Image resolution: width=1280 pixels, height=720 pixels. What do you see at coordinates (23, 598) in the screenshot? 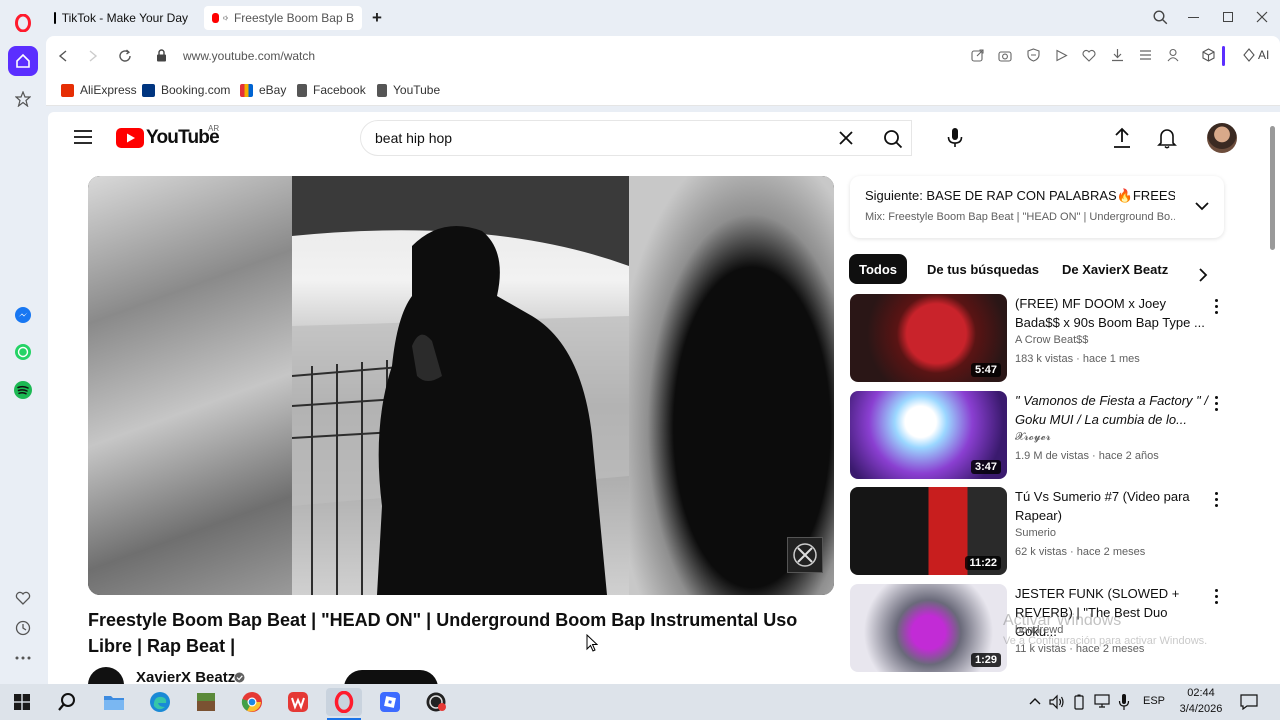
I see `favorites-icon` at bounding box center [23, 598].